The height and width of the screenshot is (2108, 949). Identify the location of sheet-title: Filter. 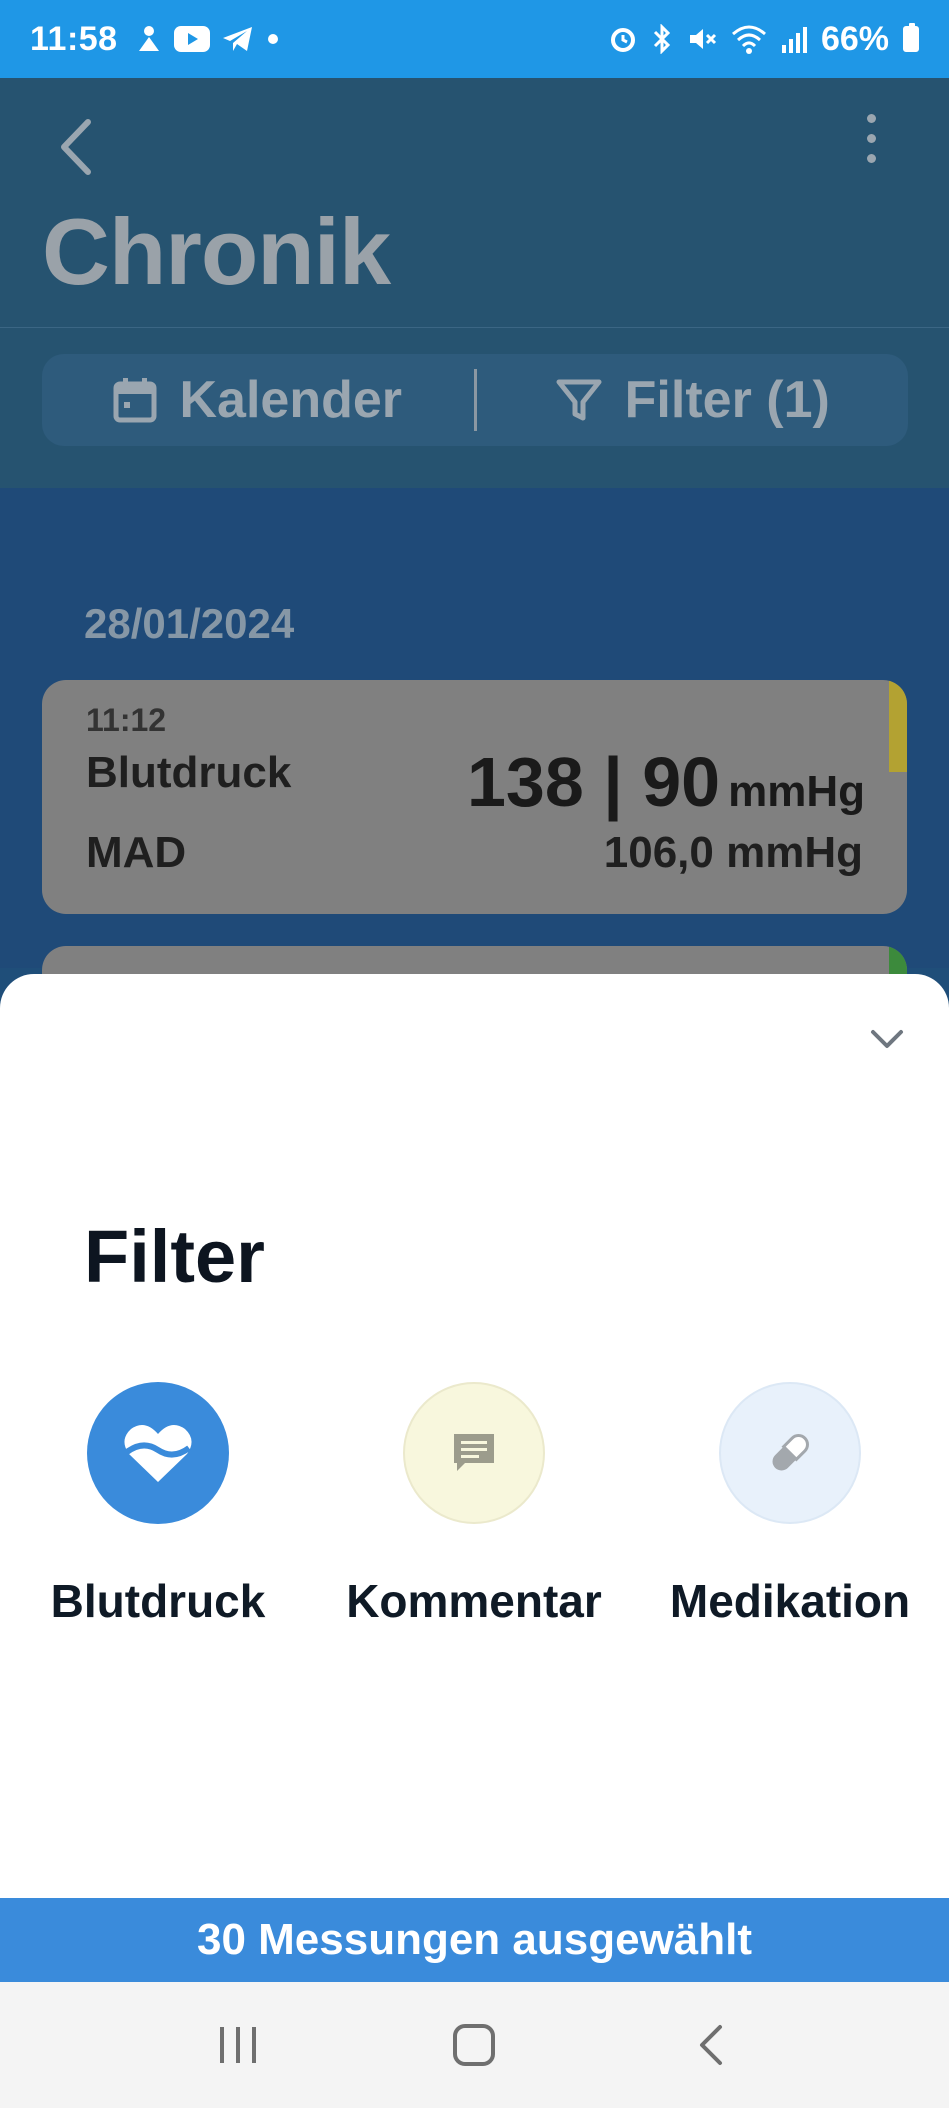
(174, 1256).